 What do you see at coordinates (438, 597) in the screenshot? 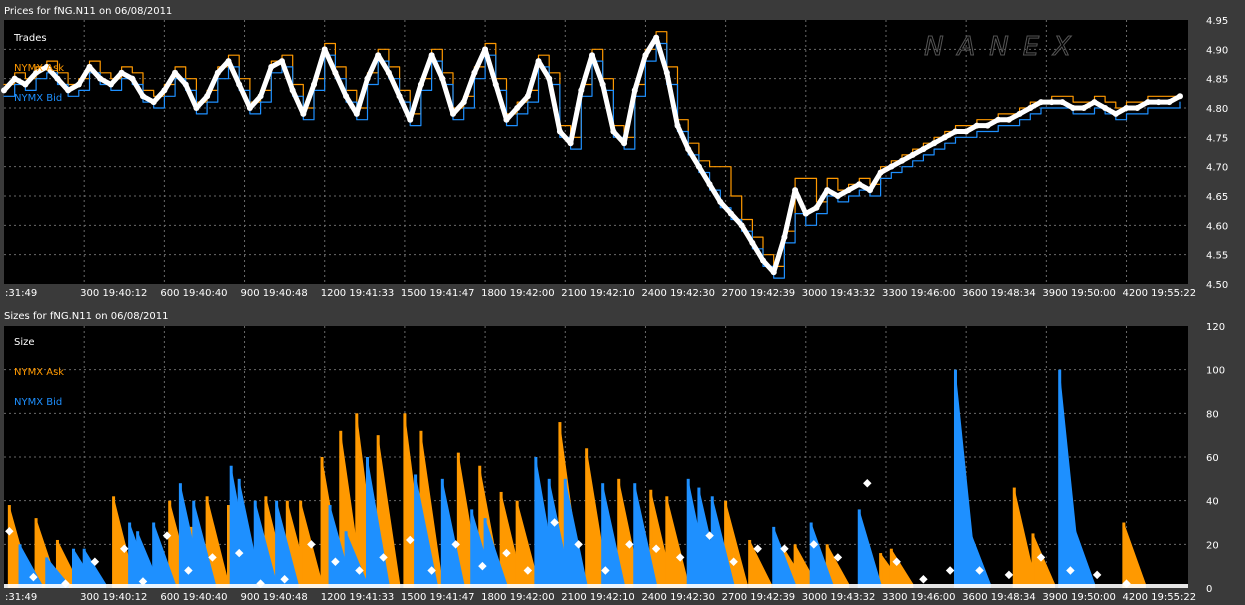
I see `size-x-tick-label: 1500 19:41:47` at bounding box center [438, 597].